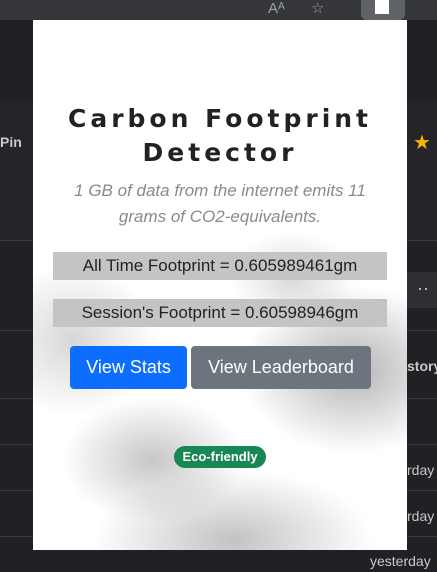 This screenshot has height=572, width=437. Describe the element at coordinates (276, 10) in the screenshot. I see `read-aloud-icon: Aᴬ` at that location.